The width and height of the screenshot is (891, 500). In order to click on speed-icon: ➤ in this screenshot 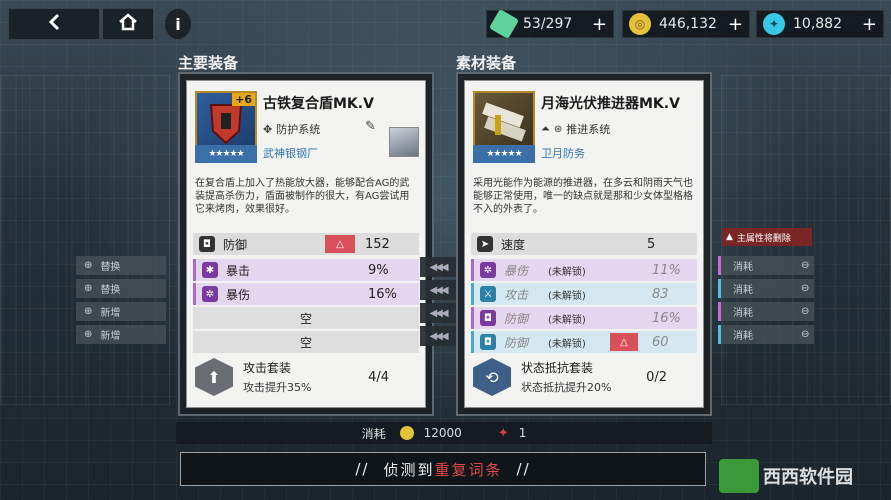, I will do `click(485, 244)`.